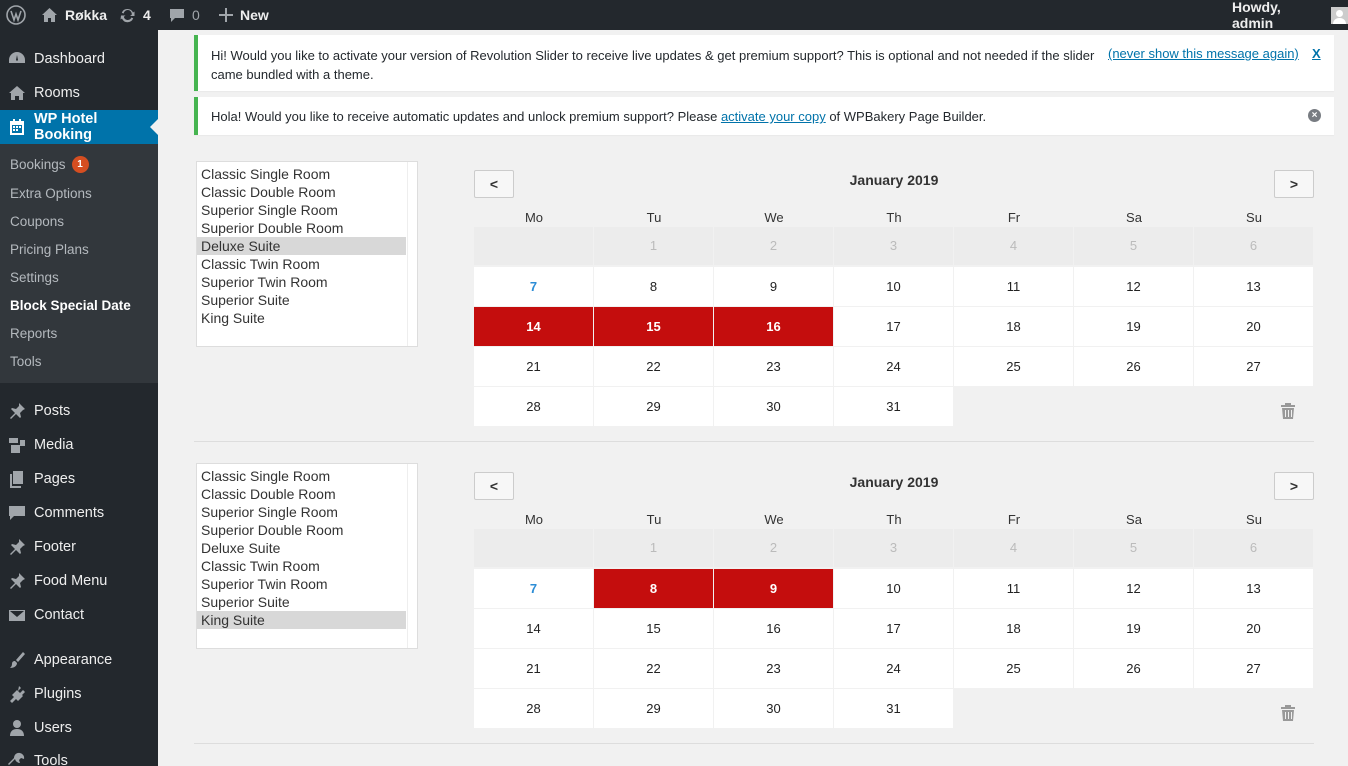  What do you see at coordinates (412, 556) in the screenshot?
I see `listbox-scrollbar` at bounding box center [412, 556].